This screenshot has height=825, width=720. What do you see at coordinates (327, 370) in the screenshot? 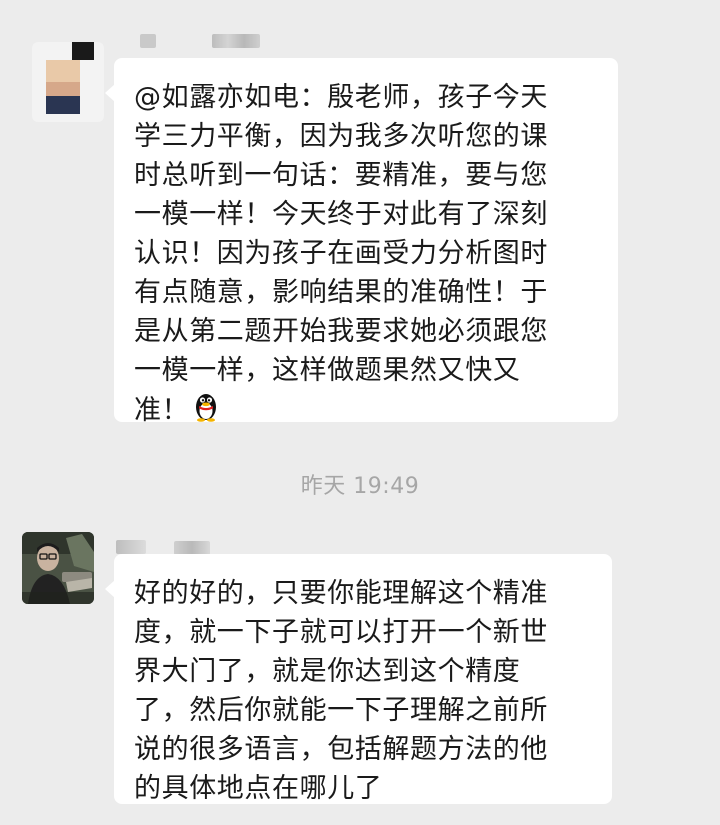
I see `message-1-line-8: 一模一样，这样做题果然又快又` at bounding box center [327, 370].